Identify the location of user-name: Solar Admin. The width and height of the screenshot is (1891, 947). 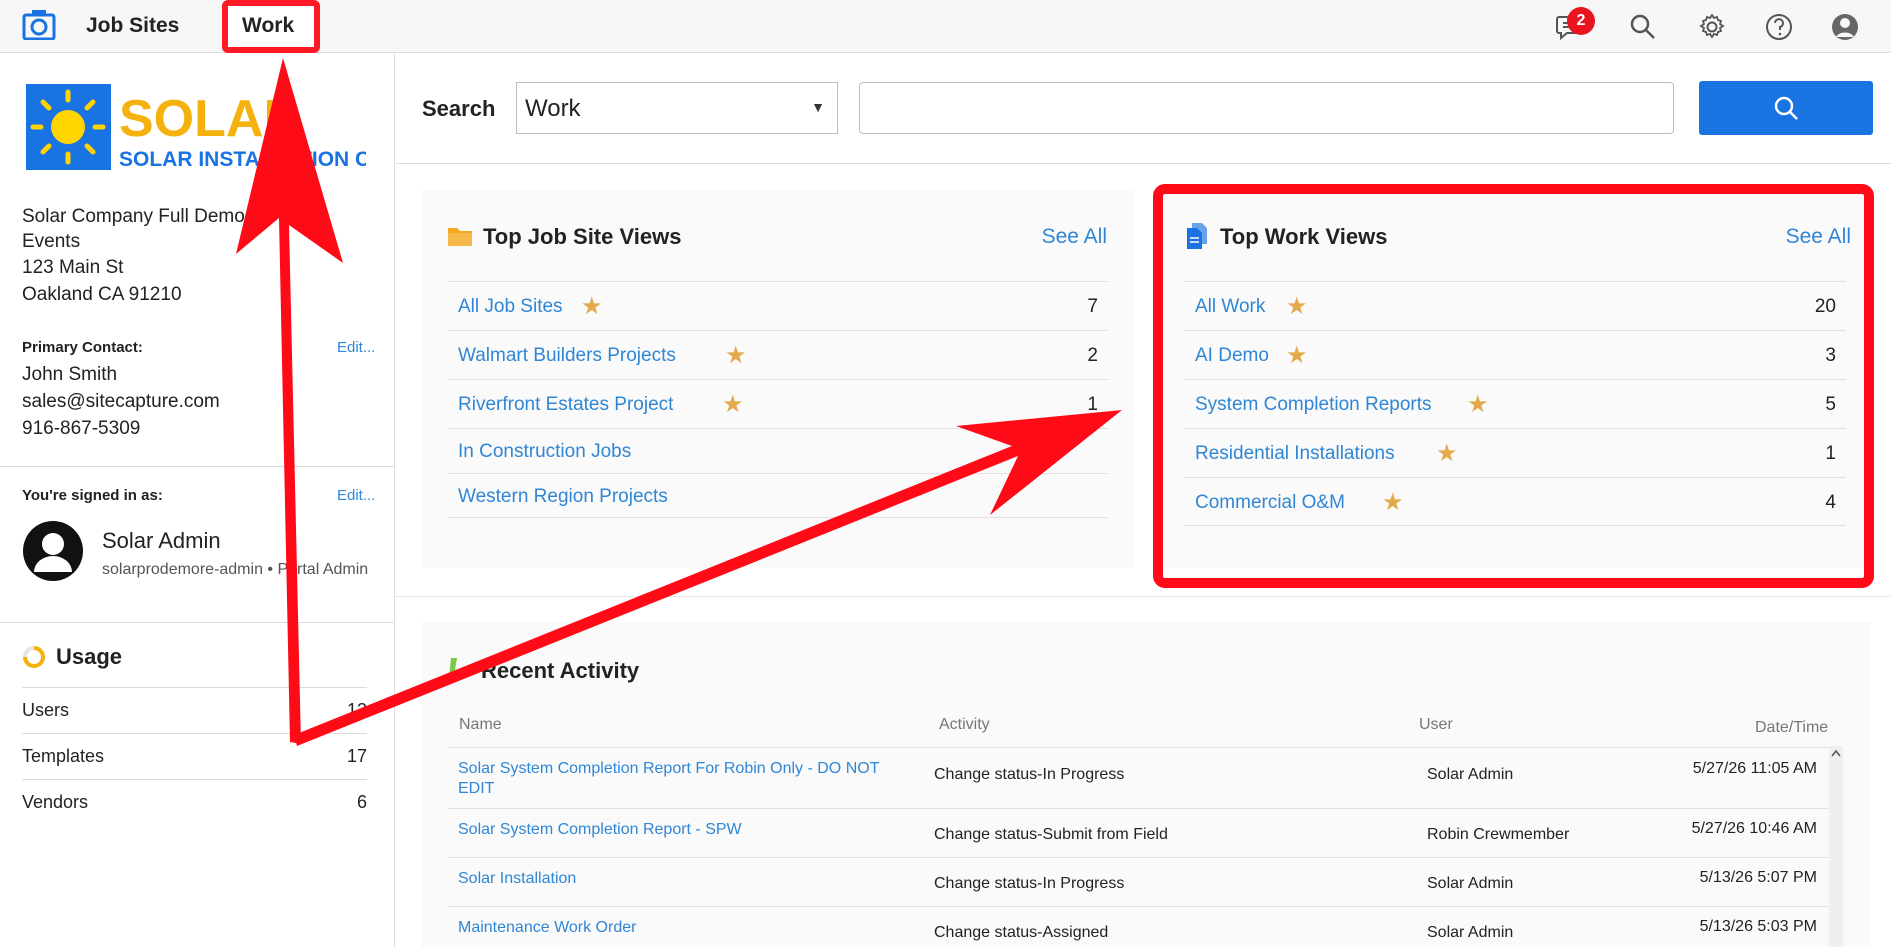
(161, 540).